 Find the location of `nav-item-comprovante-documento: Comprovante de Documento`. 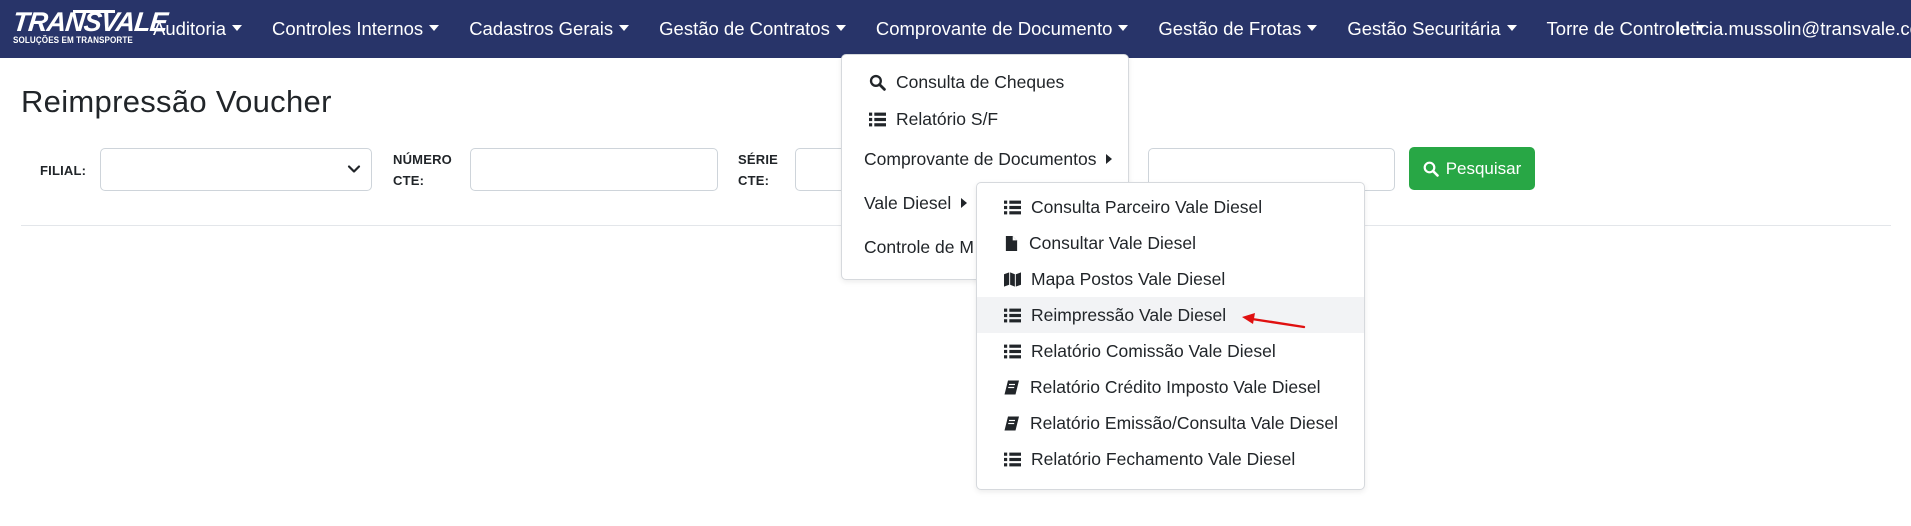

nav-item-comprovante-documento: Comprovante de Documento is located at coordinates (1002, 29).